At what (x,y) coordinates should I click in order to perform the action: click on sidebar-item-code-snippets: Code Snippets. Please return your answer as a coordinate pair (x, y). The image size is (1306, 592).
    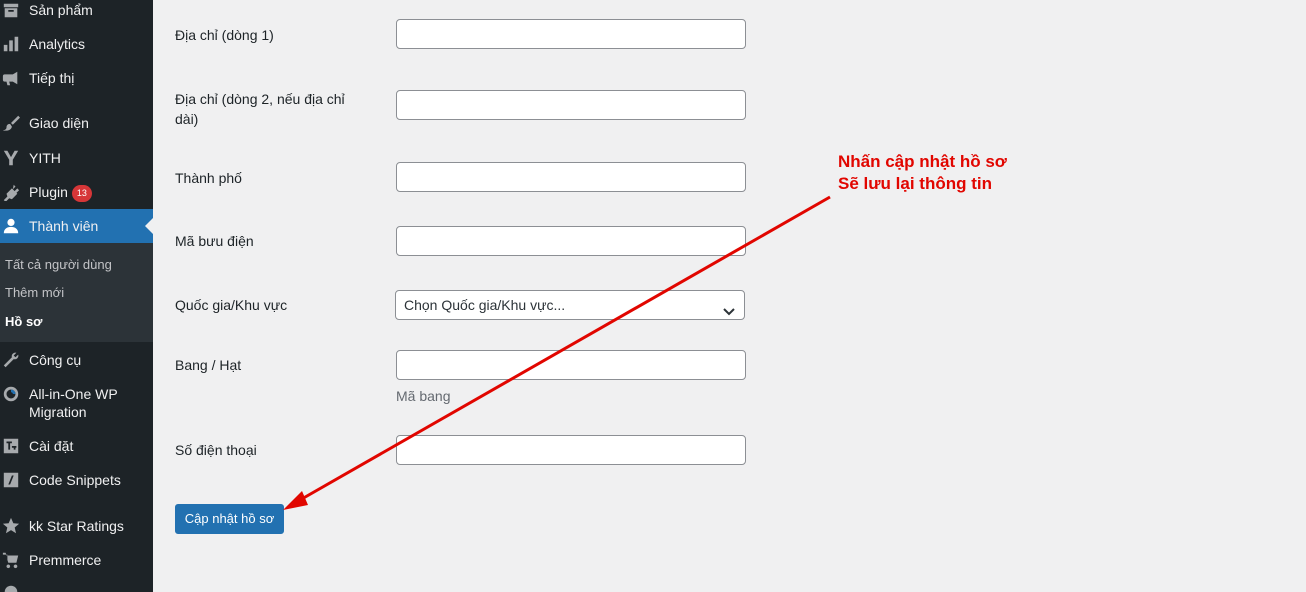
    Looking at the image, I should click on (76, 480).